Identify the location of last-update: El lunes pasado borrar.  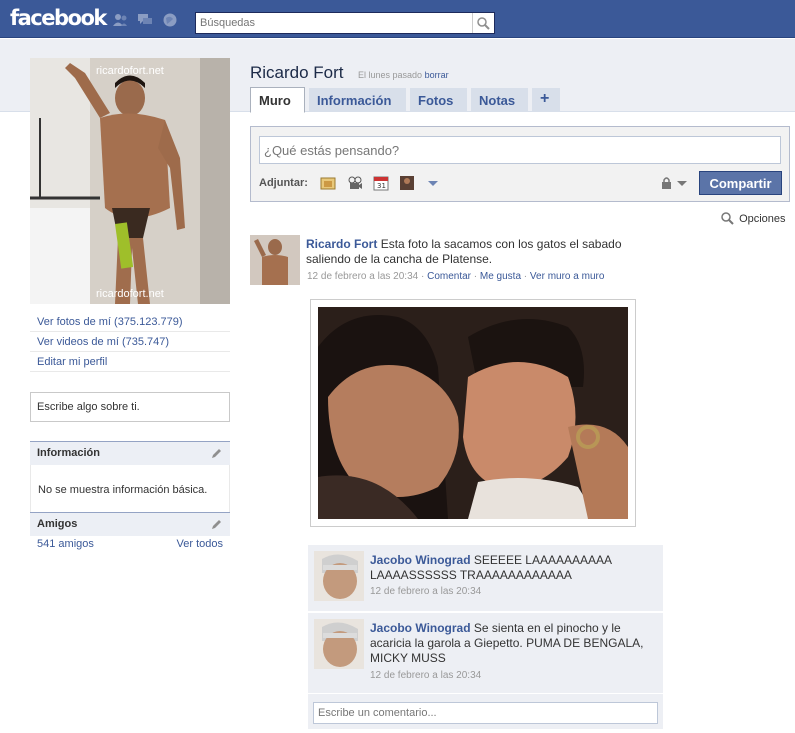
(403, 75).